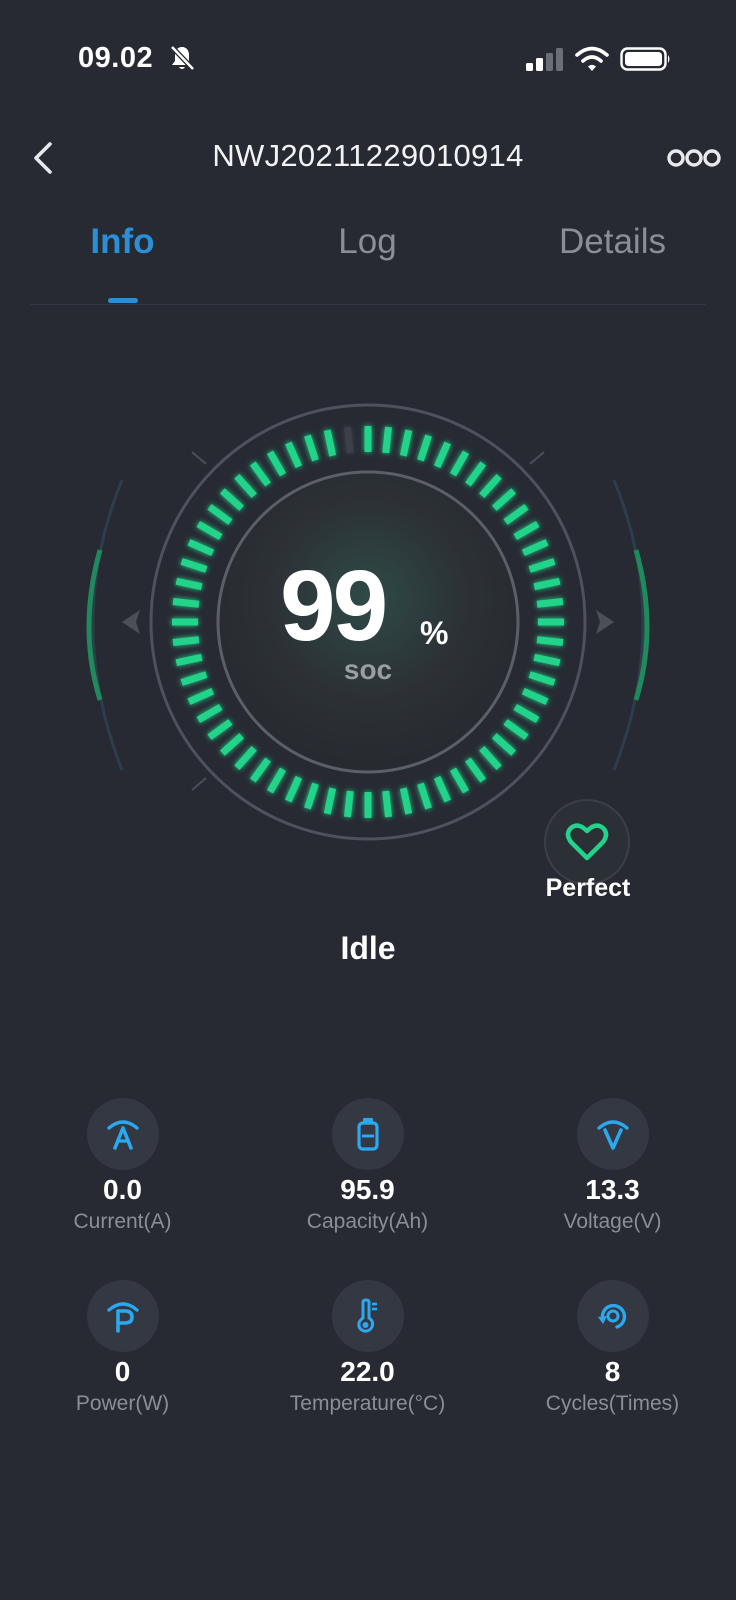 The width and height of the screenshot is (736, 1600). Describe the element at coordinates (367, 1403) in the screenshot. I see `metric-label: Temperature(°C)` at that location.